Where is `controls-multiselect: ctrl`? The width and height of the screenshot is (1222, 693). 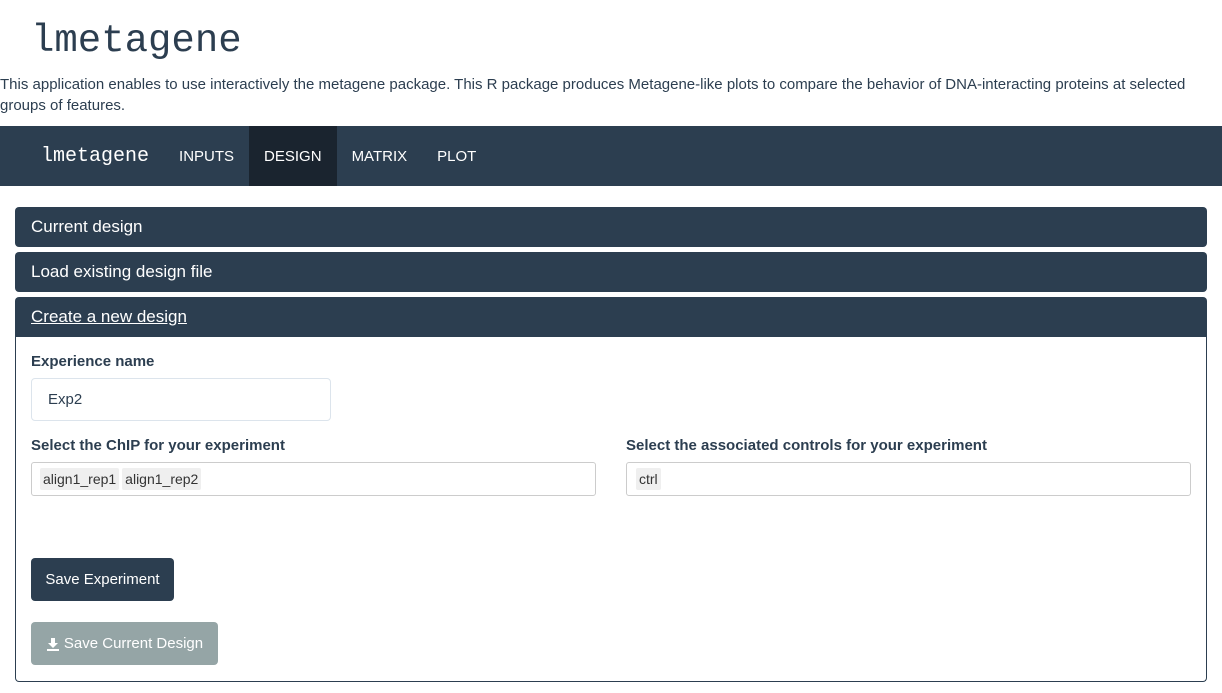 controls-multiselect: ctrl is located at coordinates (908, 479).